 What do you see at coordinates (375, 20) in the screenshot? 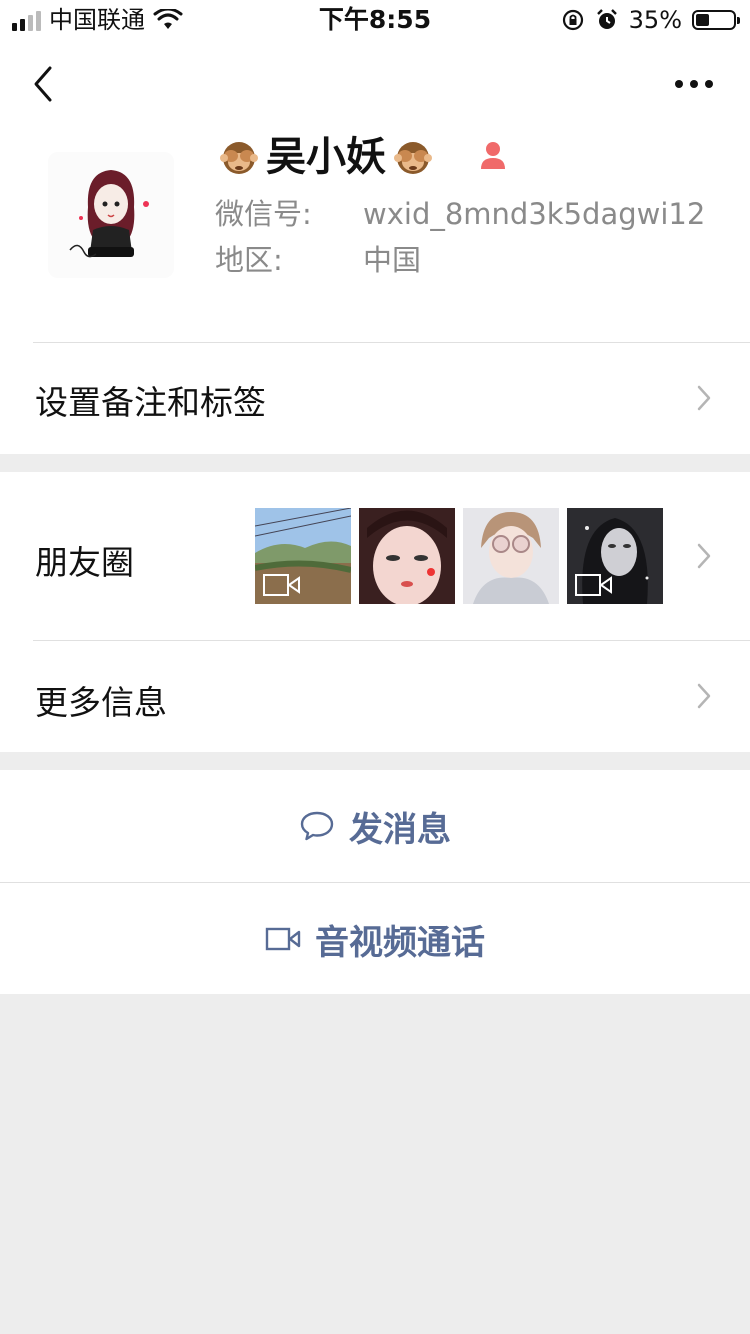
I see `status-bar: 中国联通 下午8:55 35%` at bounding box center [375, 20].